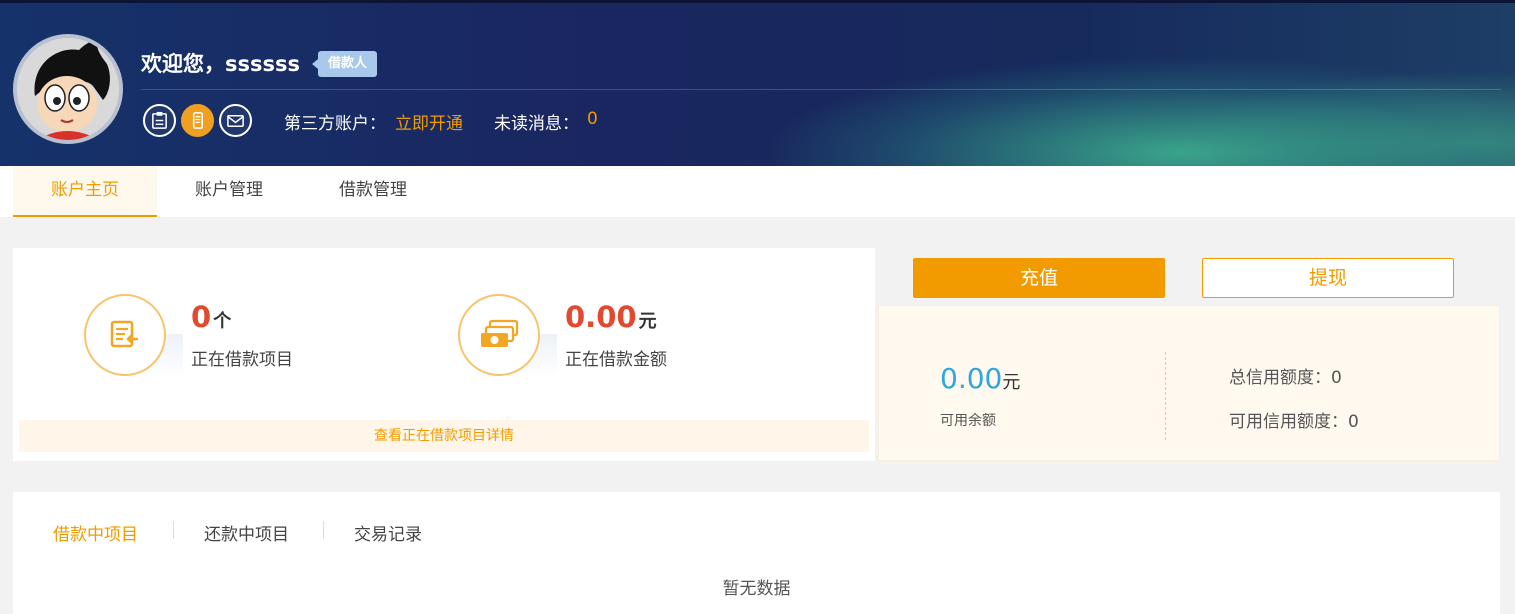 The image size is (1515, 614). What do you see at coordinates (616, 360) in the screenshot?
I see `loan-amount-label: 正在借款金额` at bounding box center [616, 360].